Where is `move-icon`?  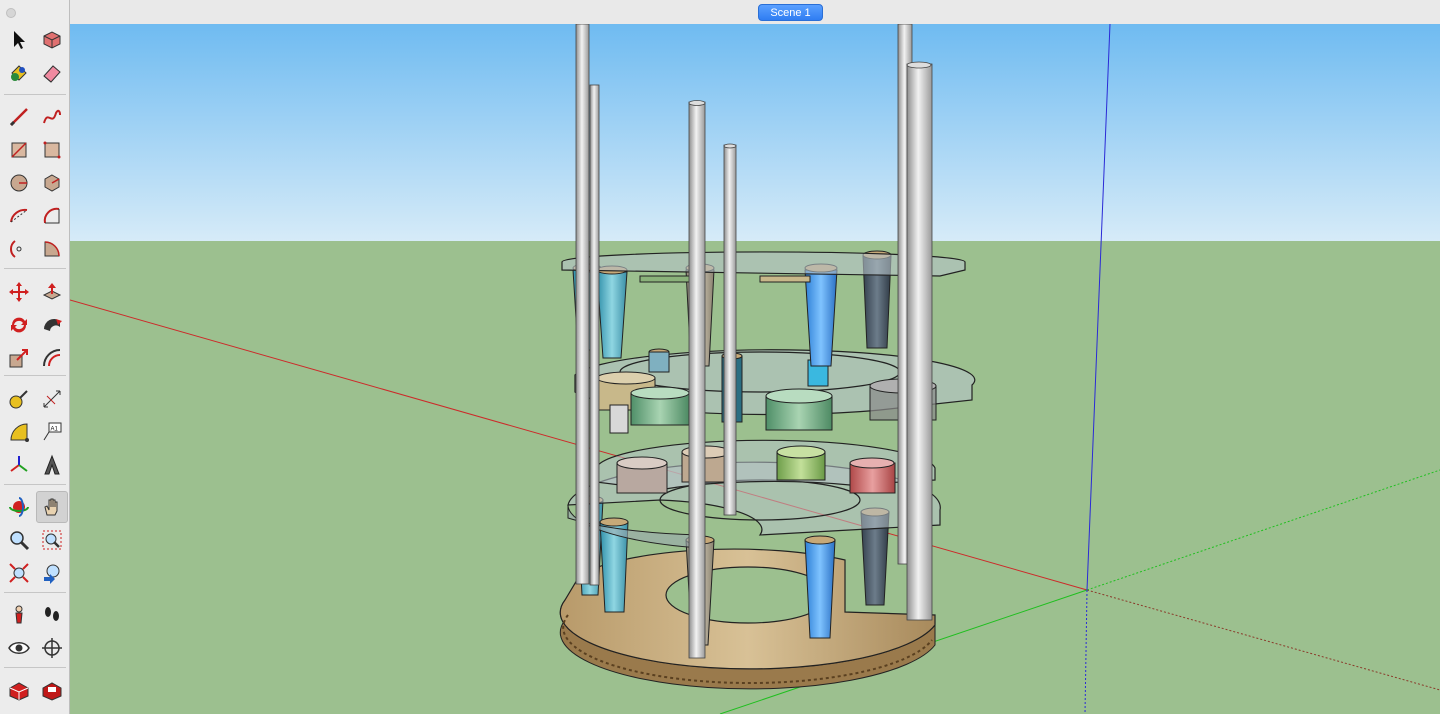
move-icon is located at coordinates (19, 292).